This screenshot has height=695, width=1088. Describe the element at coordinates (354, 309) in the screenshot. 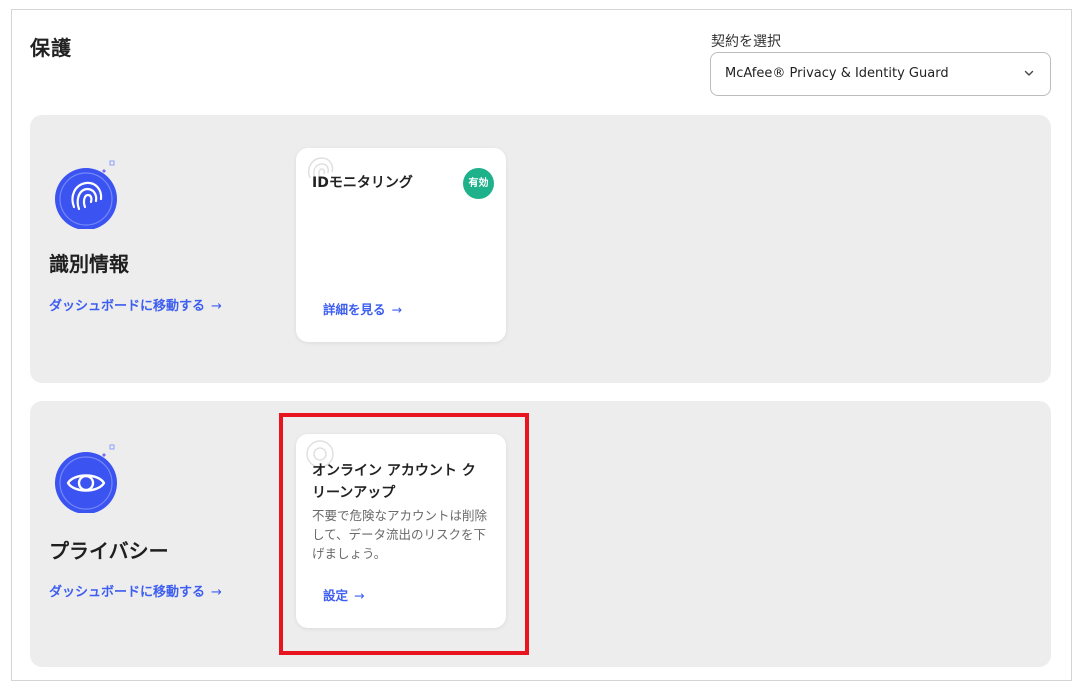

I see `view-details-link-label: 詳細を見る` at that location.